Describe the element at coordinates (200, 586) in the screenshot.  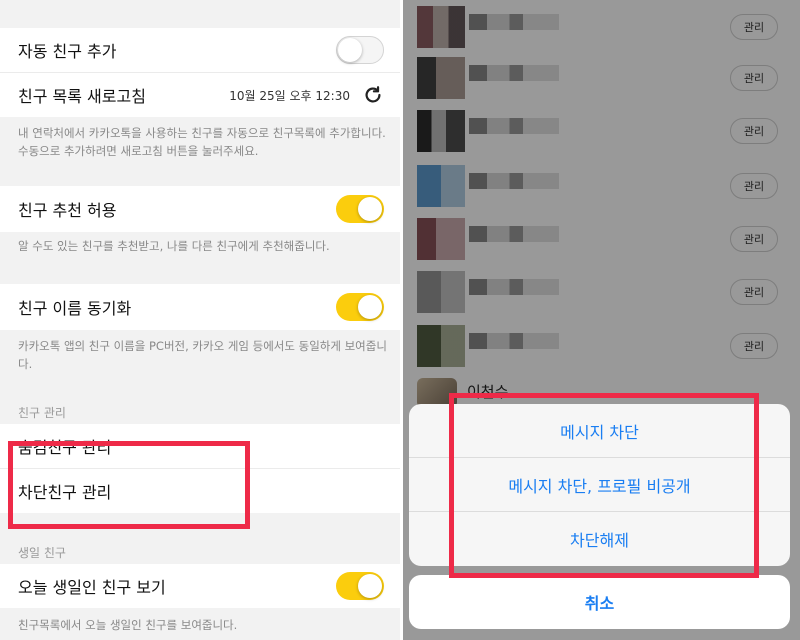
I see `birthday-row: 오늘 생일인 친구 보기` at that location.